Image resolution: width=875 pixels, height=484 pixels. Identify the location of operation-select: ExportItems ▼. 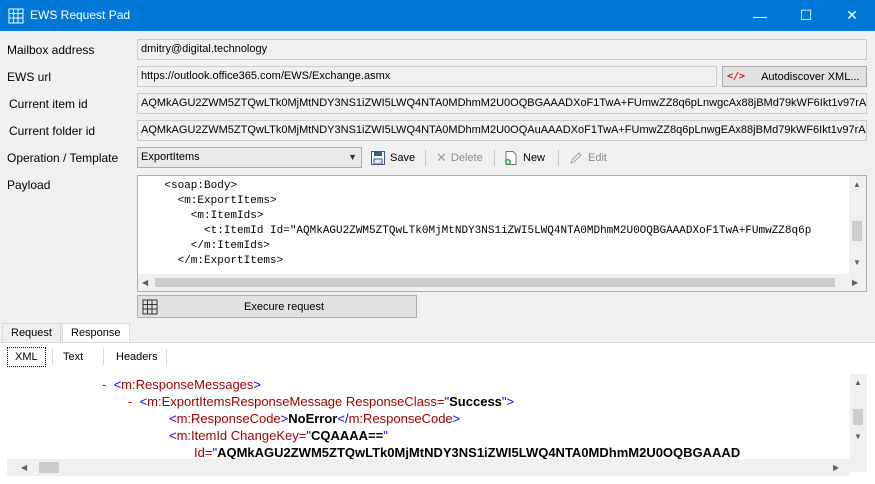
(249, 157).